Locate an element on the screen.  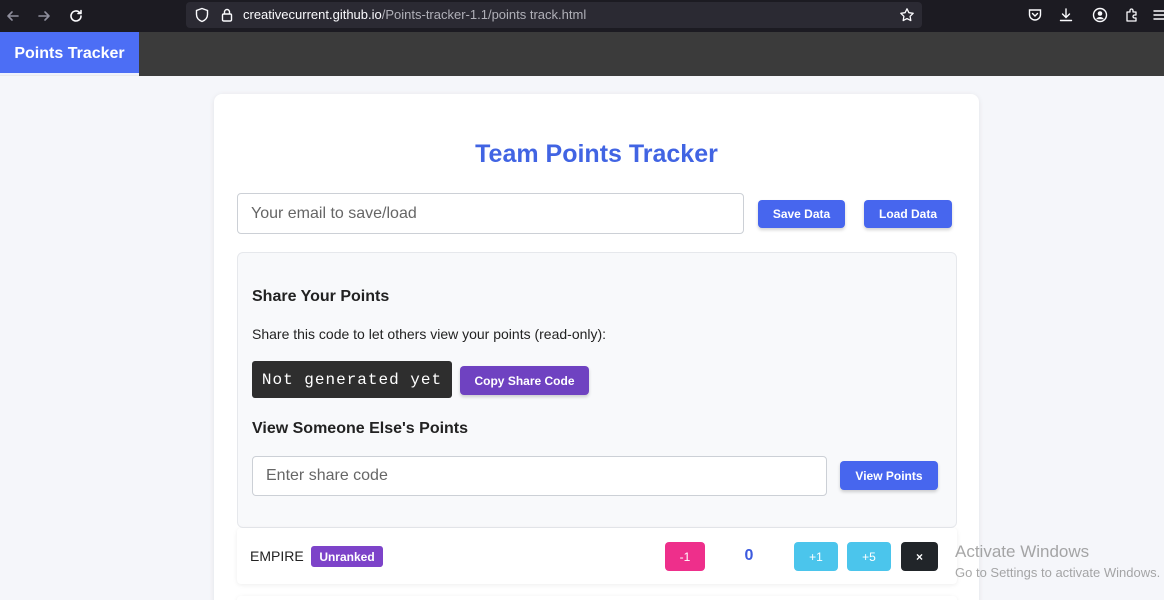
brand-link: Points Tracker is located at coordinates (69, 53).